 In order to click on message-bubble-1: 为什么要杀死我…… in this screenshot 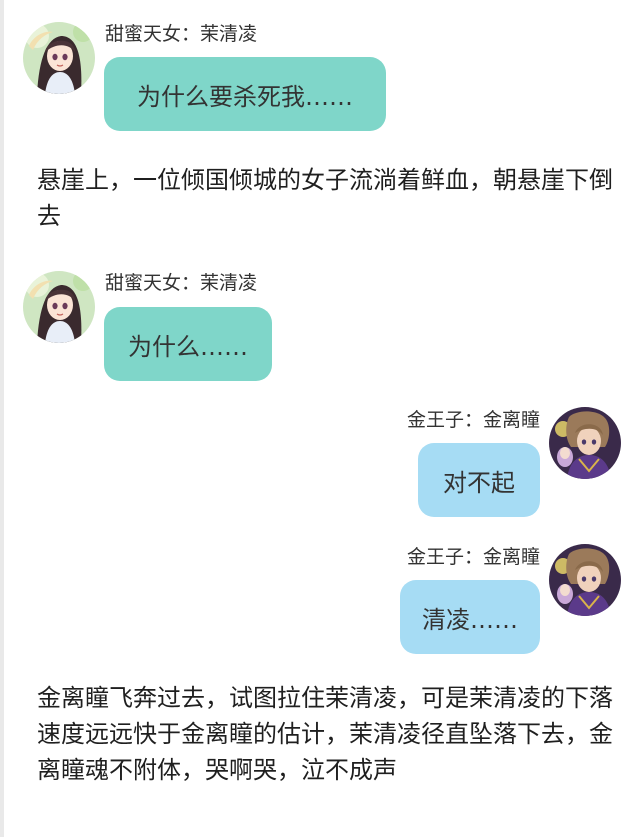, I will do `click(245, 94)`.